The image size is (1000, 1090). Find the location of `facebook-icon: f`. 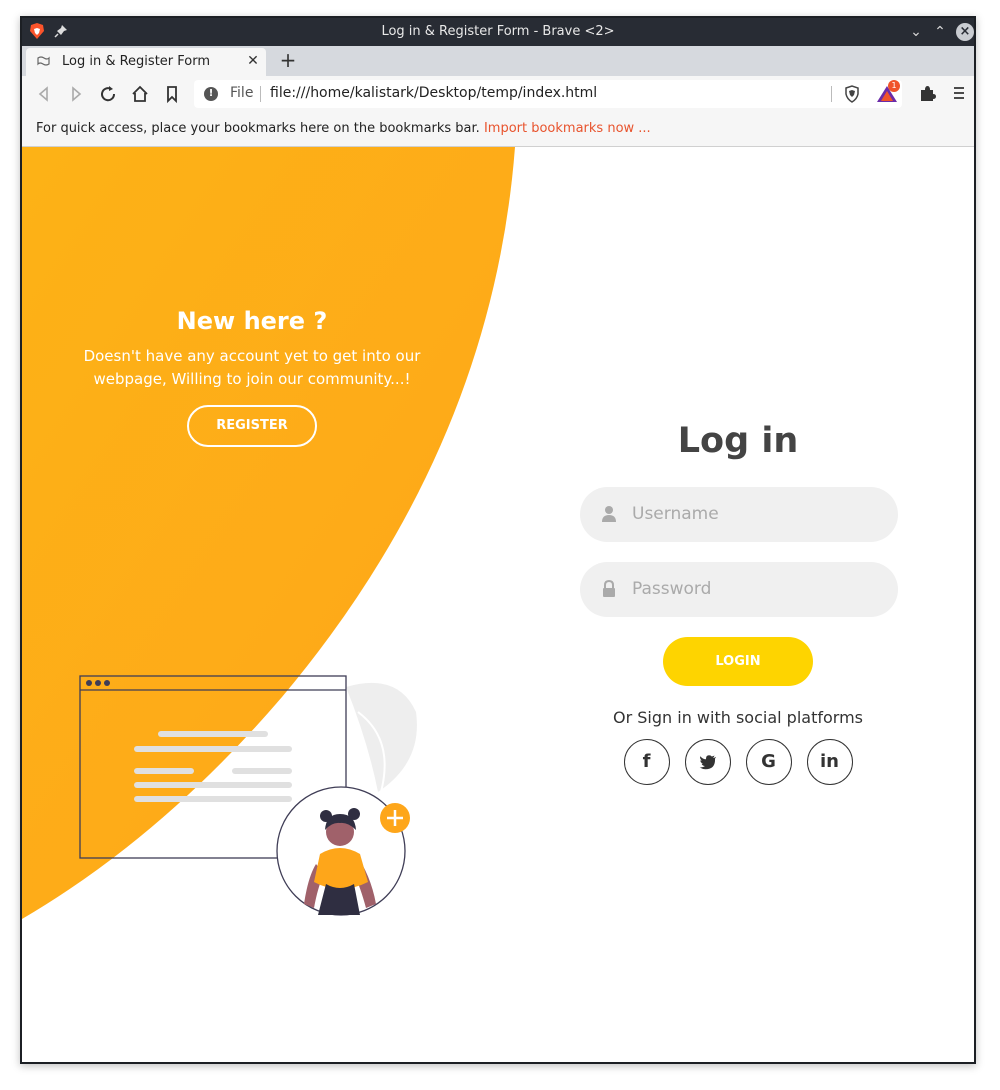

facebook-icon: f is located at coordinates (646, 762).